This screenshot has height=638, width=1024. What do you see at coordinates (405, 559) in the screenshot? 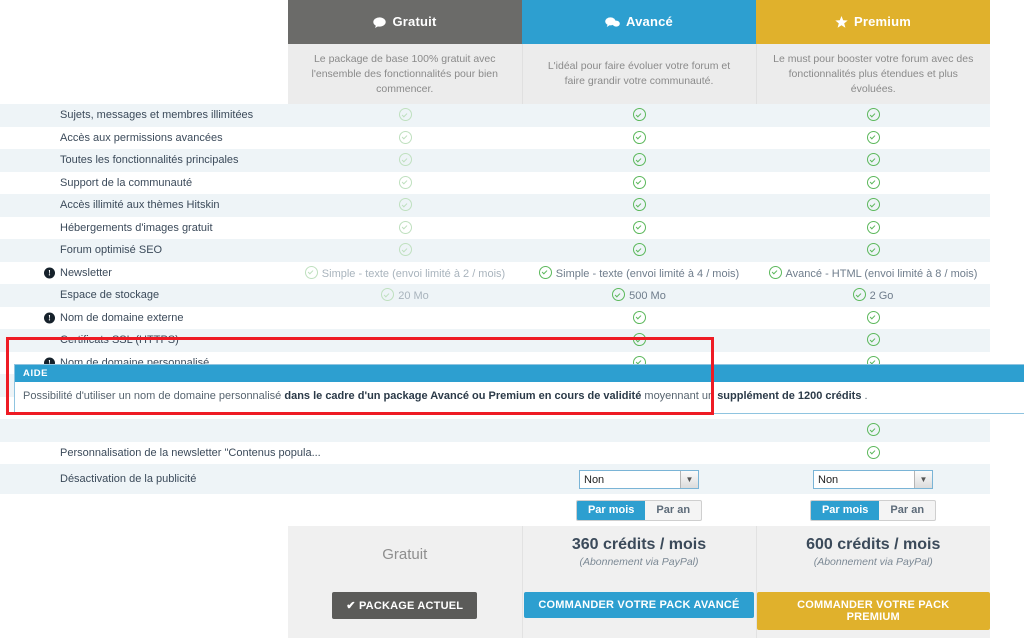
I see `price-cell-gratuit: Gratuit` at bounding box center [405, 559].